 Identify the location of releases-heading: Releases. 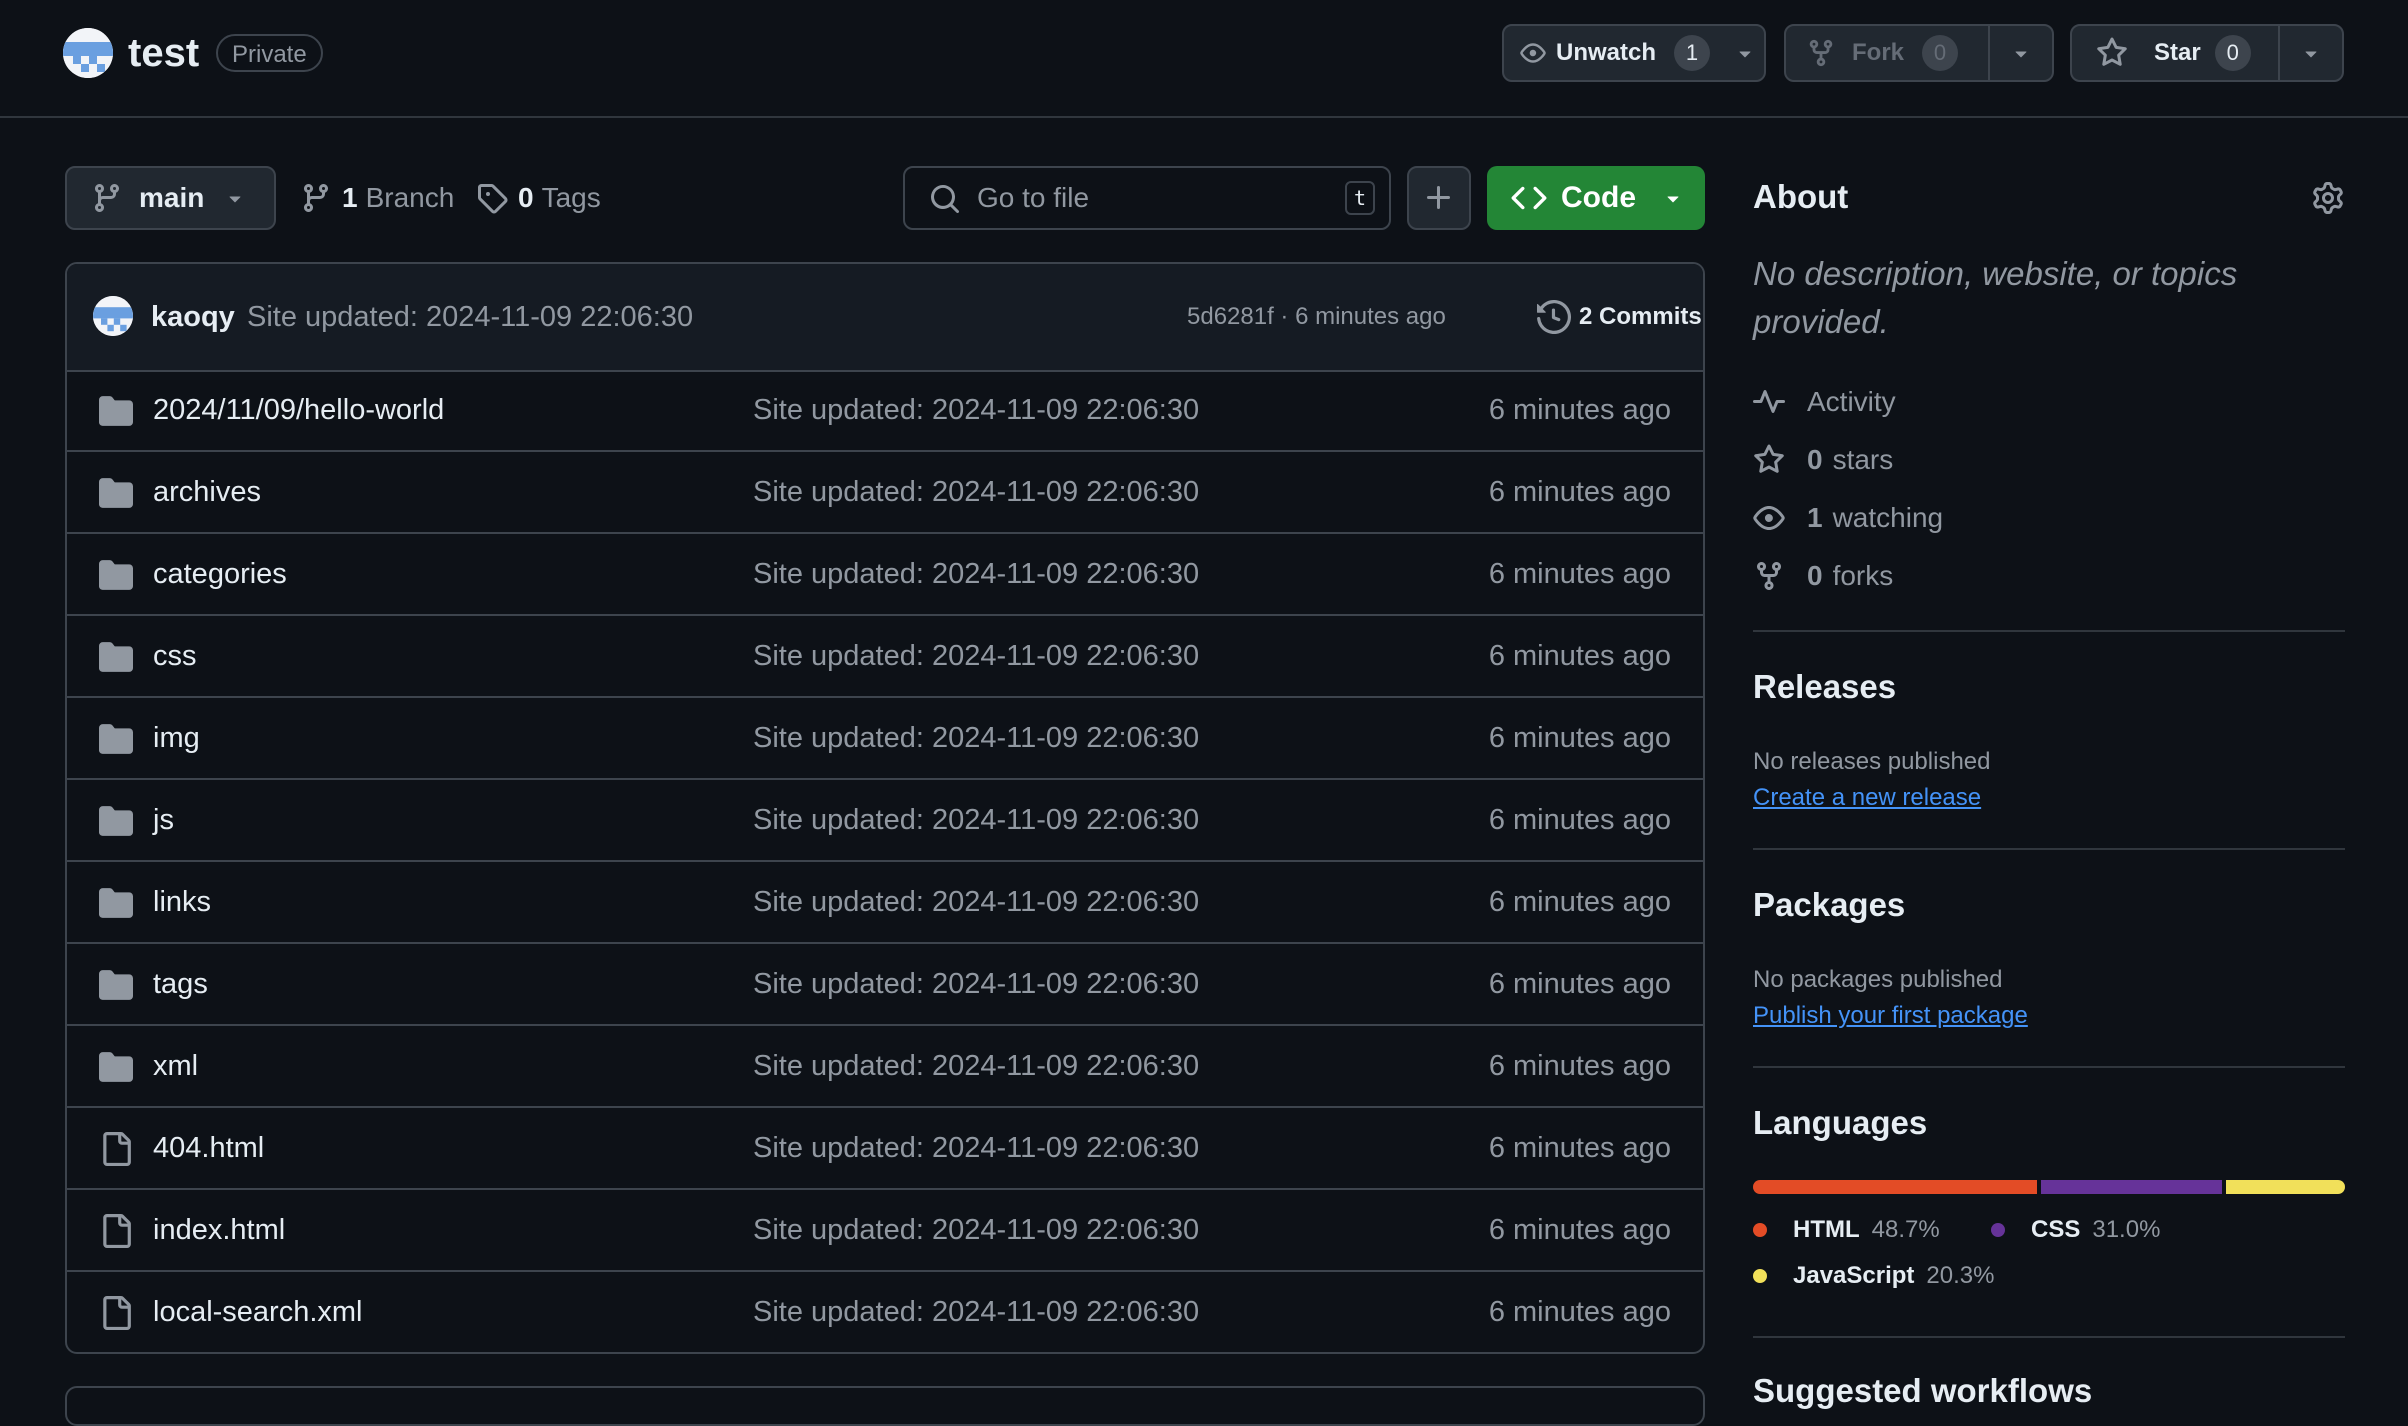
(1824, 687).